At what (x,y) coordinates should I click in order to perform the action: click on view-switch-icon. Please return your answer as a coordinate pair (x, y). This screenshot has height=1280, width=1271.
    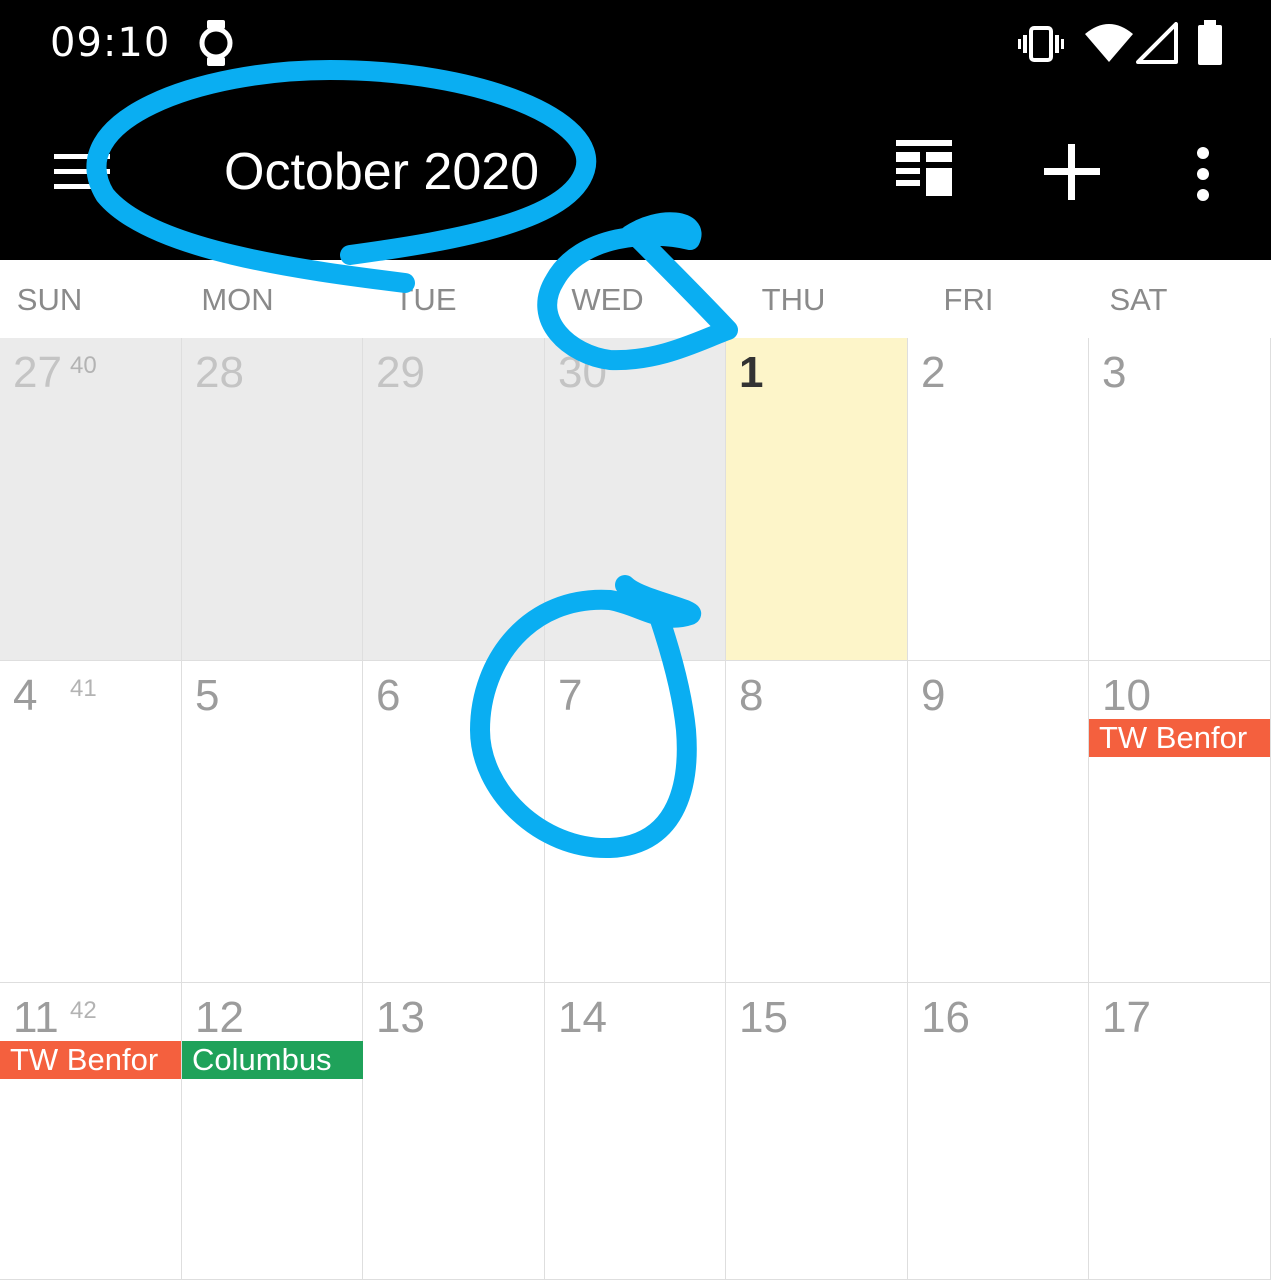
    Looking at the image, I should click on (925, 171).